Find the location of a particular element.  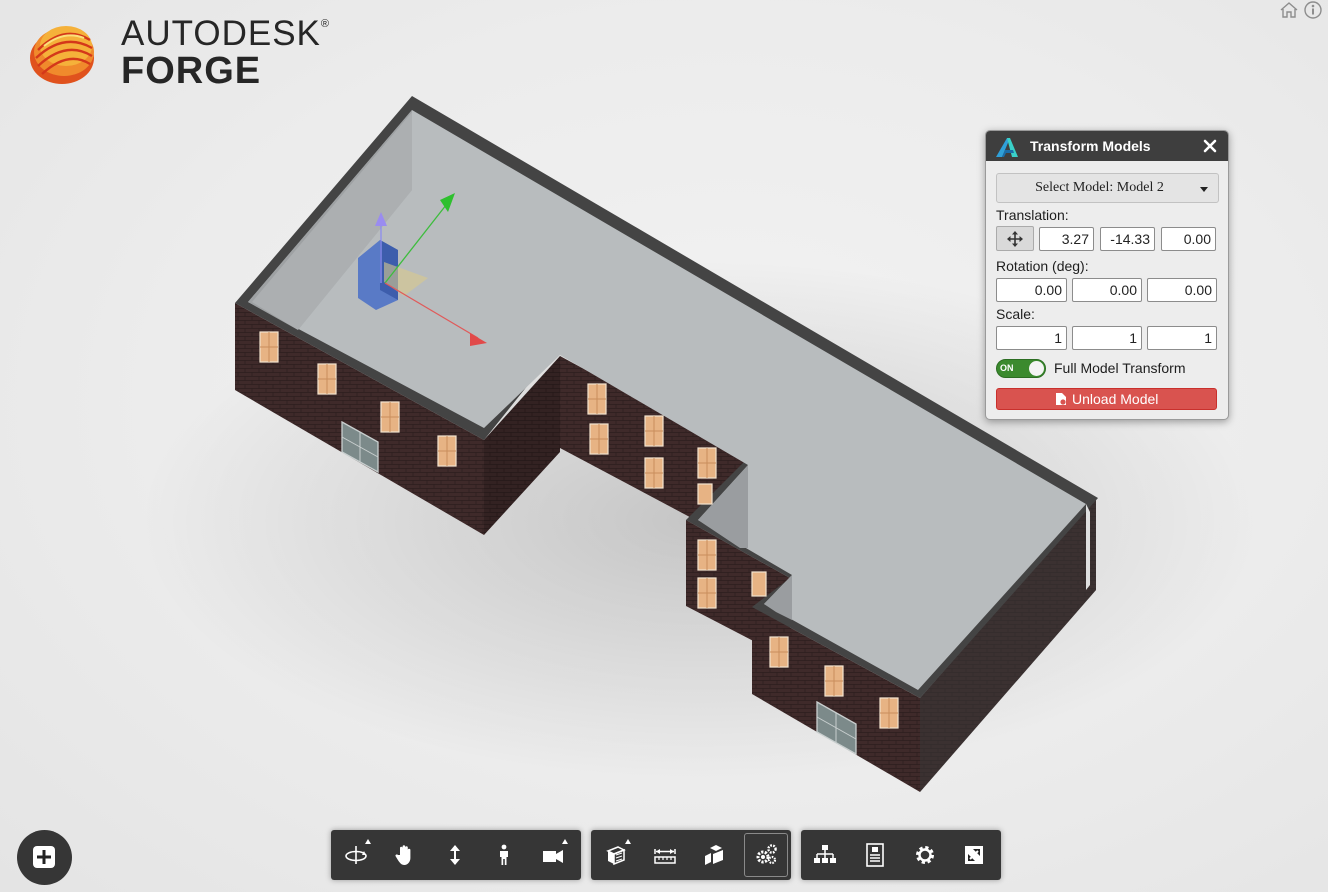

rotation-z-input is located at coordinates (1182, 290).